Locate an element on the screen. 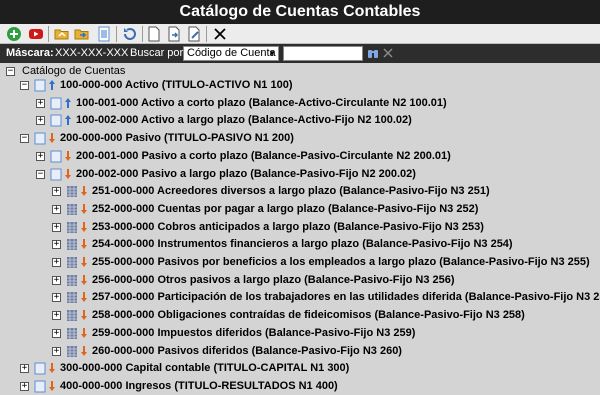 The image size is (600, 395). add-icon is located at coordinates (14, 34).